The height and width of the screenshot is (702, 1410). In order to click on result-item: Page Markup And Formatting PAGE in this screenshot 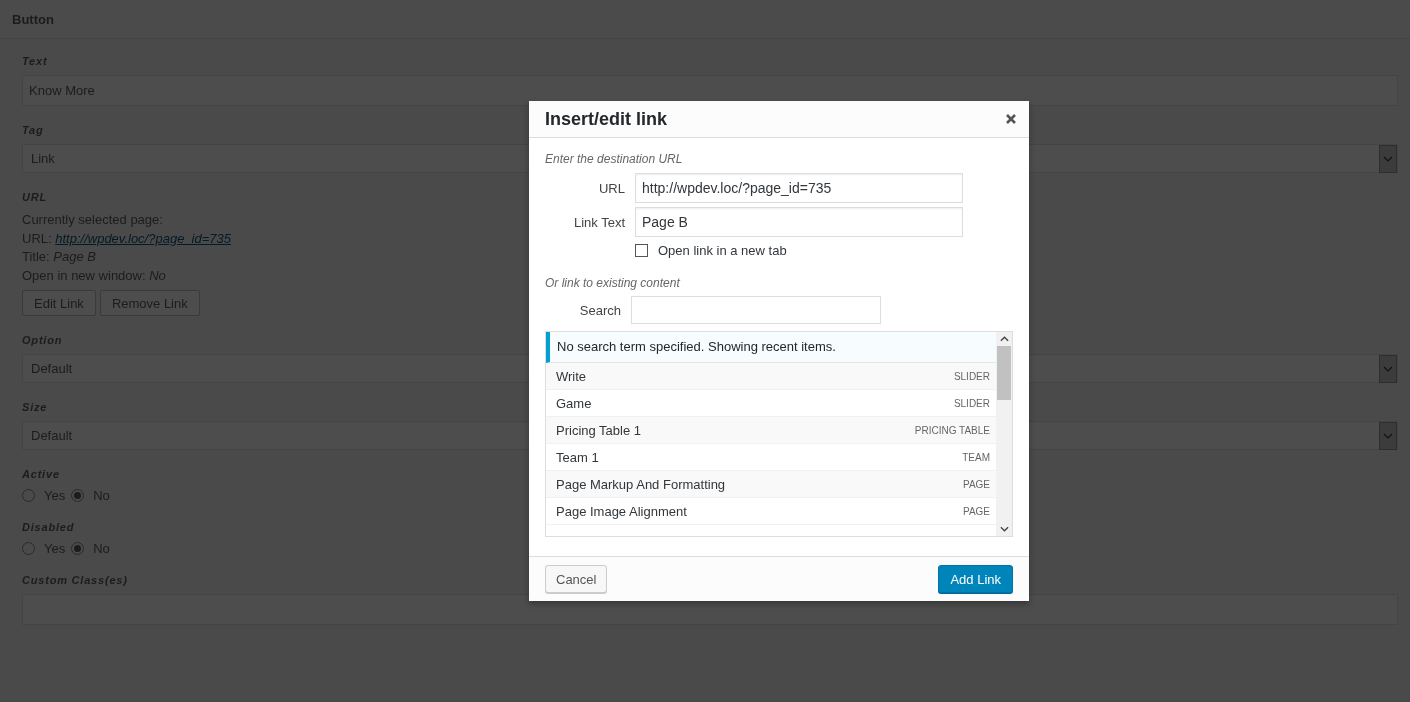, I will do `click(771, 484)`.